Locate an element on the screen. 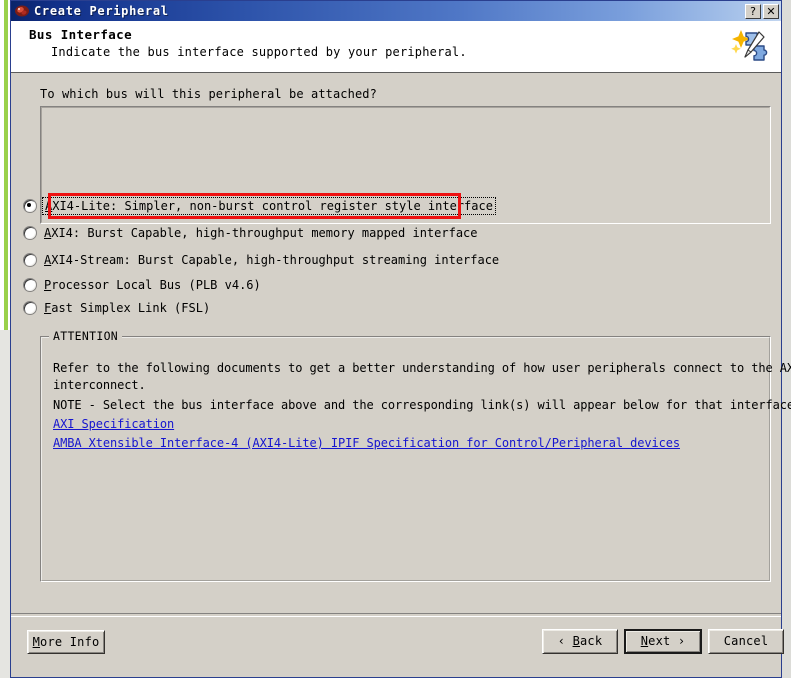  back-button: ‹ Back is located at coordinates (580, 641).